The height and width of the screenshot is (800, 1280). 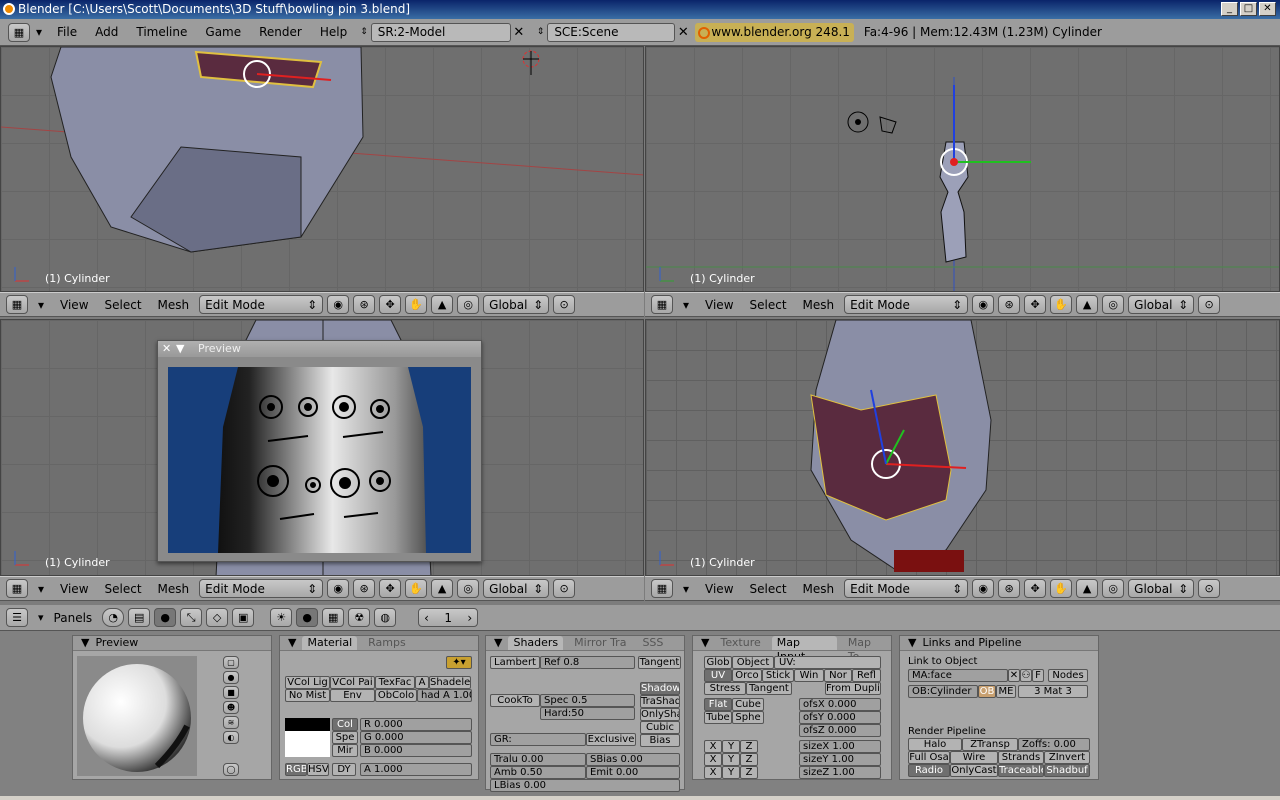 I want to click on size-y-field: sizeY 1.00, so click(x=840, y=759).